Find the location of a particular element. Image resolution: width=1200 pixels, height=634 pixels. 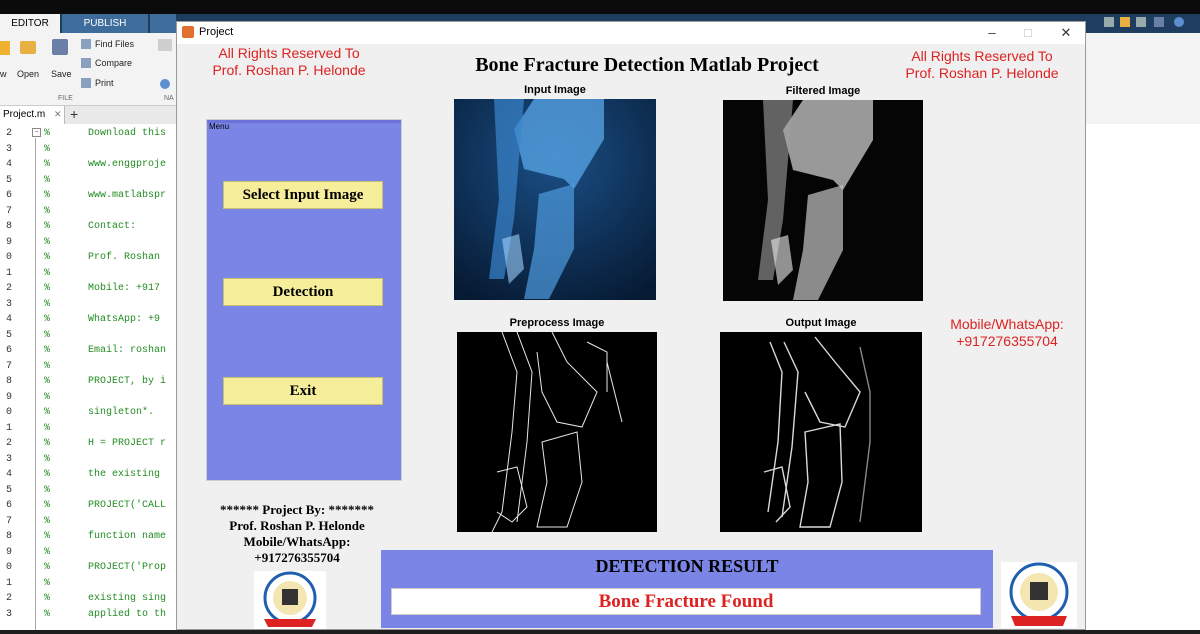

line-number: 7 is located at coordinates (8, 211).